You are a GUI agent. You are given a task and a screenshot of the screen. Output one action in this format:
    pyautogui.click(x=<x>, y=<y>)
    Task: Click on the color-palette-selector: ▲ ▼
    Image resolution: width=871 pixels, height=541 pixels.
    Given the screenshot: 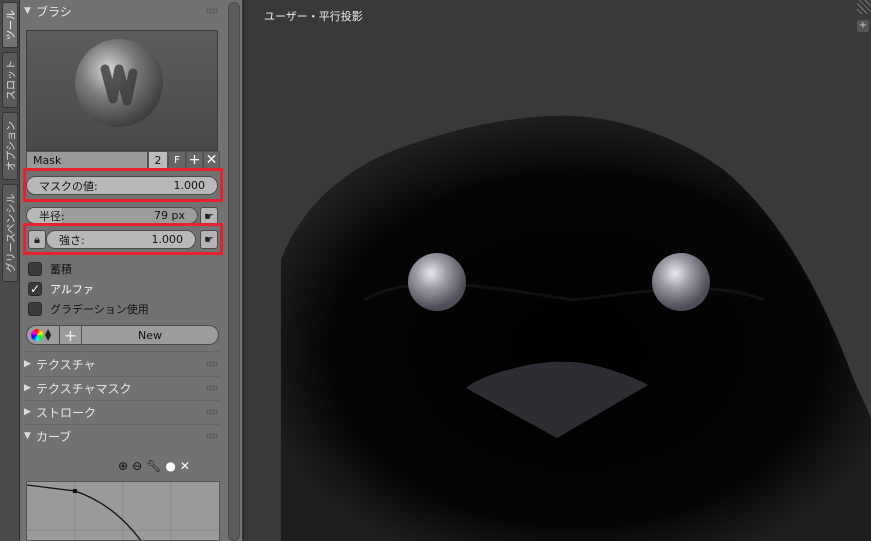 What is the action you would take?
    pyautogui.click(x=43, y=335)
    